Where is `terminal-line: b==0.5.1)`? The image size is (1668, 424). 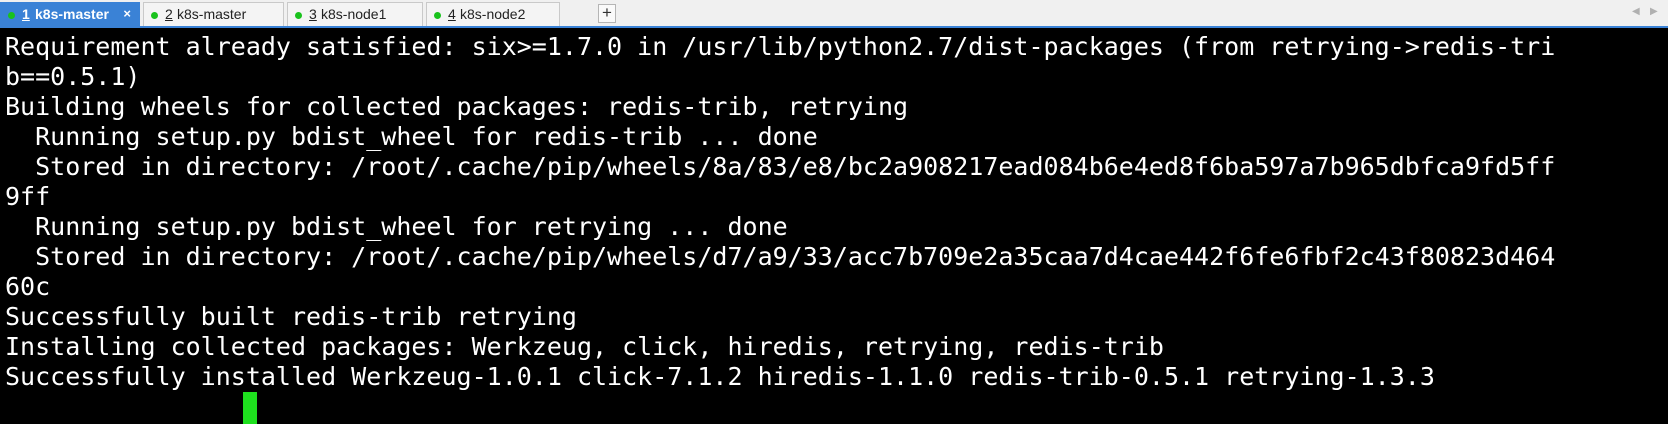 terminal-line: b==0.5.1) is located at coordinates (73, 76).